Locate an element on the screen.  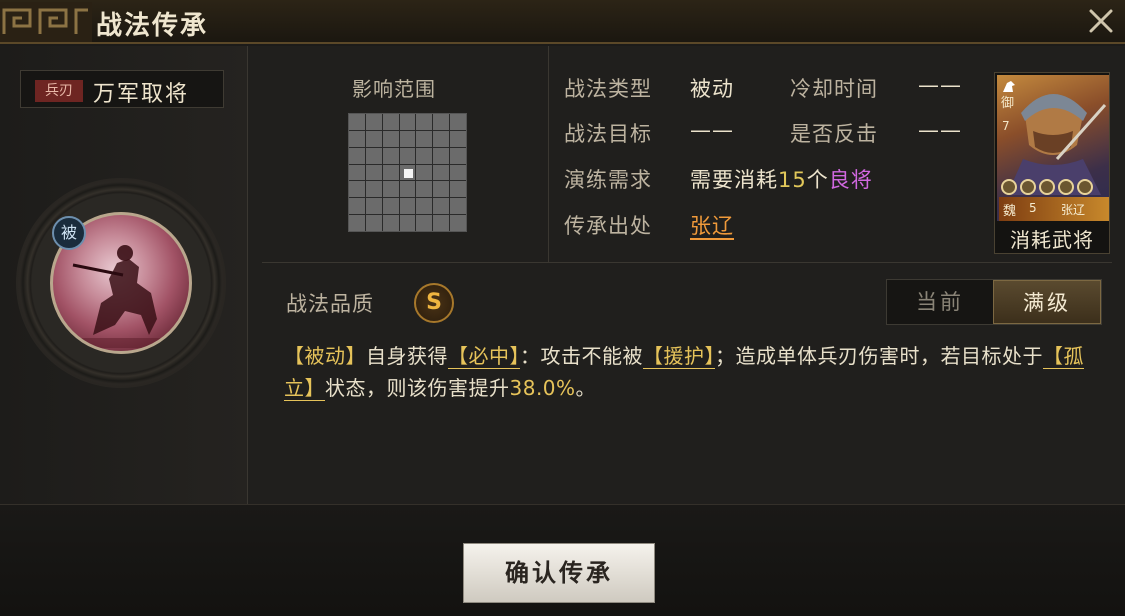
close-button is located at coordinates (1101, 22).